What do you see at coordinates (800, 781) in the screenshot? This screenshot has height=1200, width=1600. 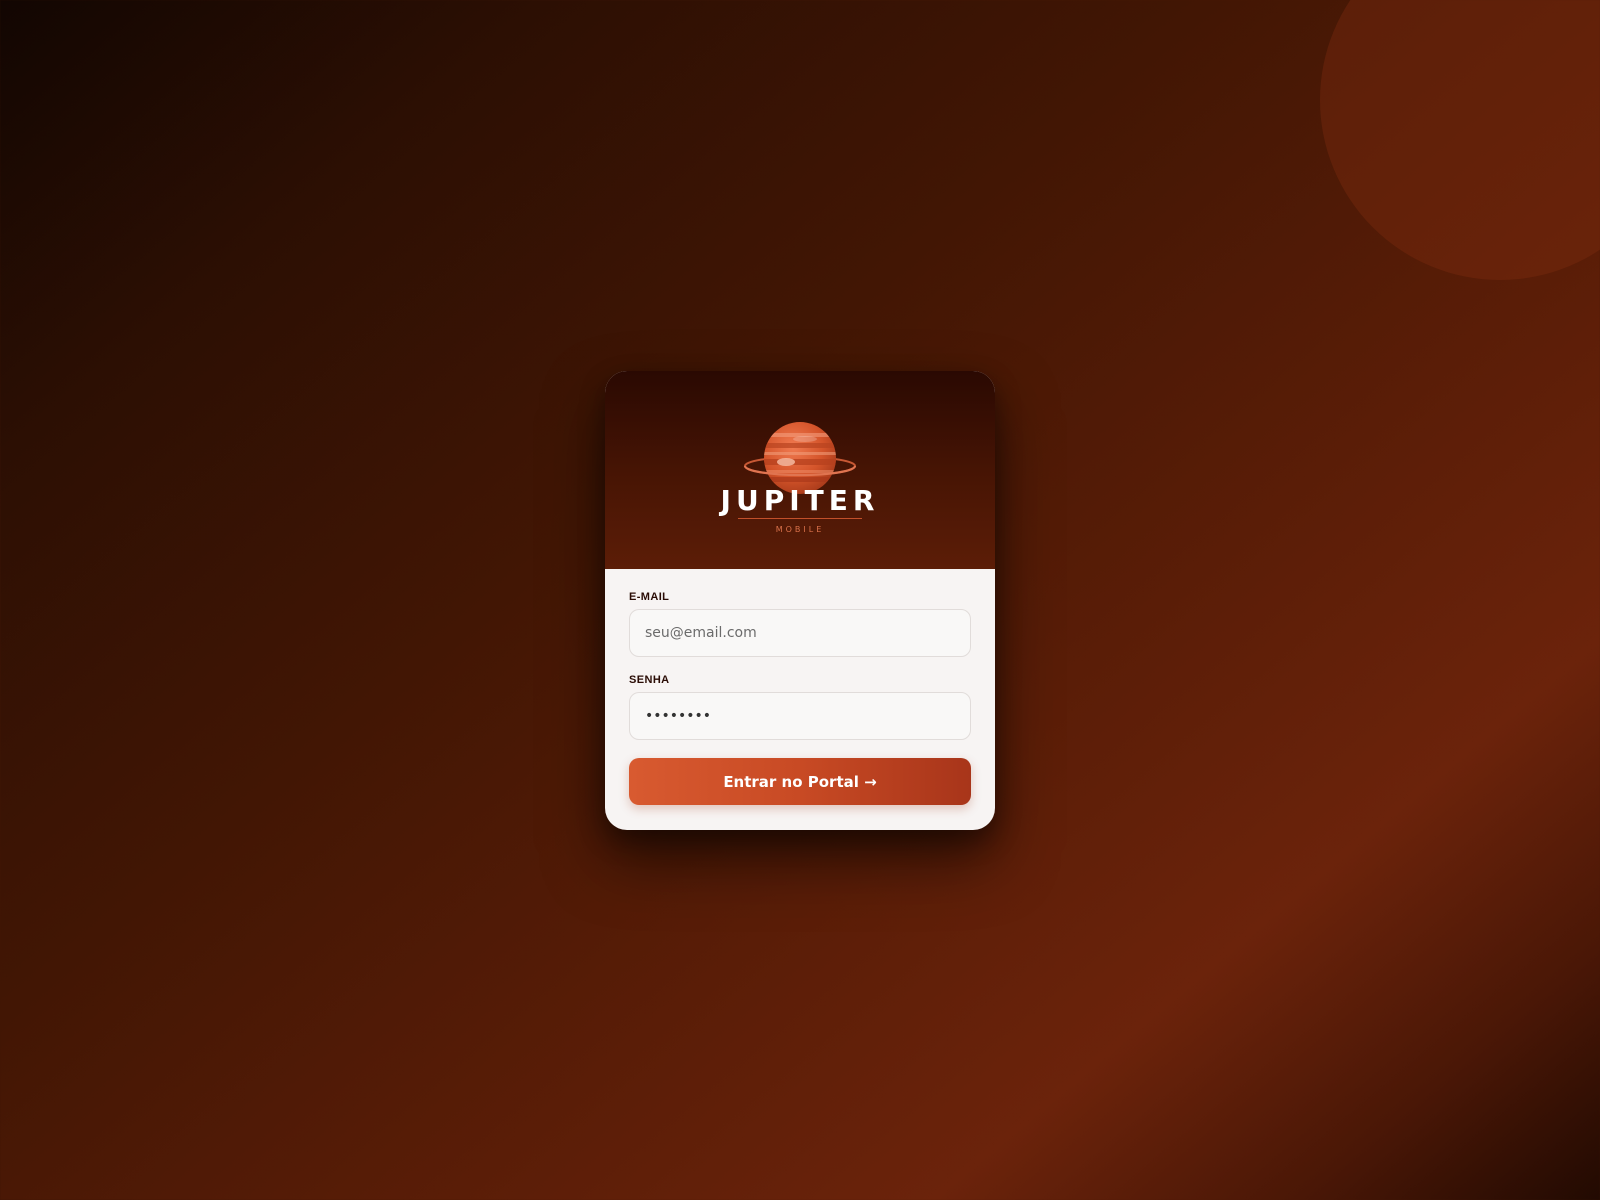 I see `submit-button: Entrar no Portal →` at bounding box center [800, 781].